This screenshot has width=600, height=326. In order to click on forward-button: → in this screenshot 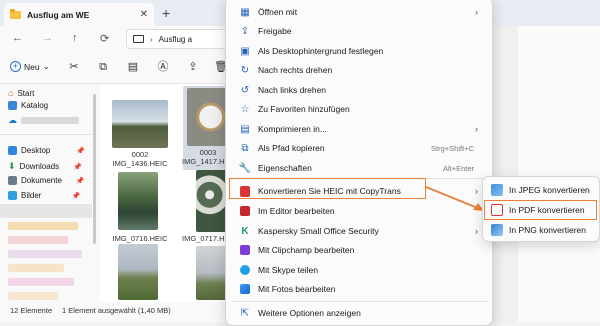, I will do `click(47, 38)`.